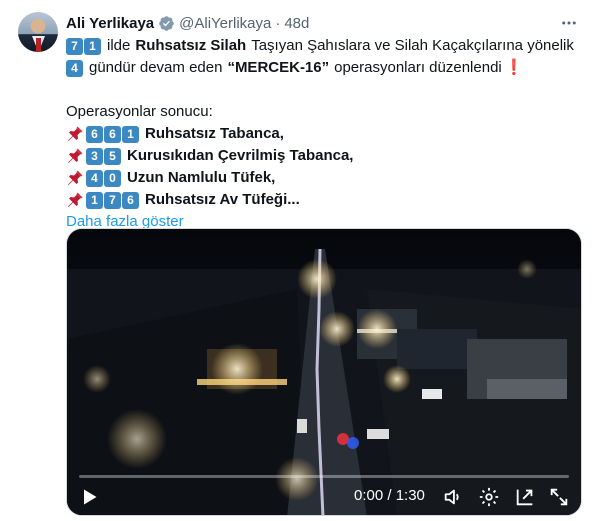 This screenshot has height=521, width=594. I want to click on volume-icon, so click(453, 497).